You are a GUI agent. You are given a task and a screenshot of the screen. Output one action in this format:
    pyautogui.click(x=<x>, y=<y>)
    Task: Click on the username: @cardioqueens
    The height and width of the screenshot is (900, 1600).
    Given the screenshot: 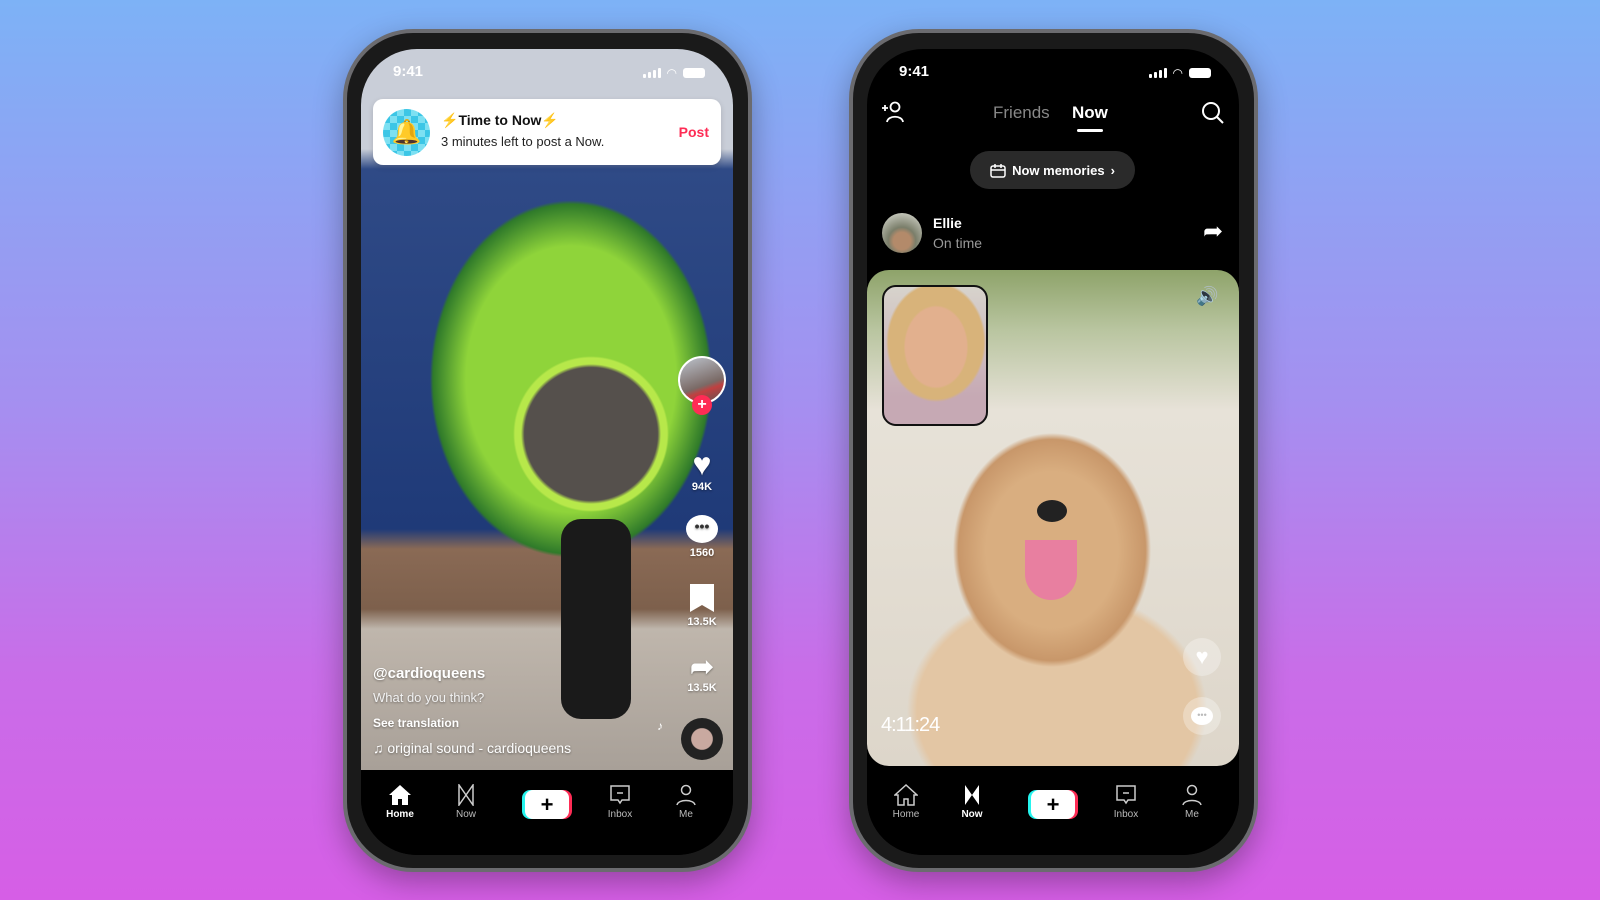 What is the action you would take?
    pyautogui.click(x=429, y=673)
    